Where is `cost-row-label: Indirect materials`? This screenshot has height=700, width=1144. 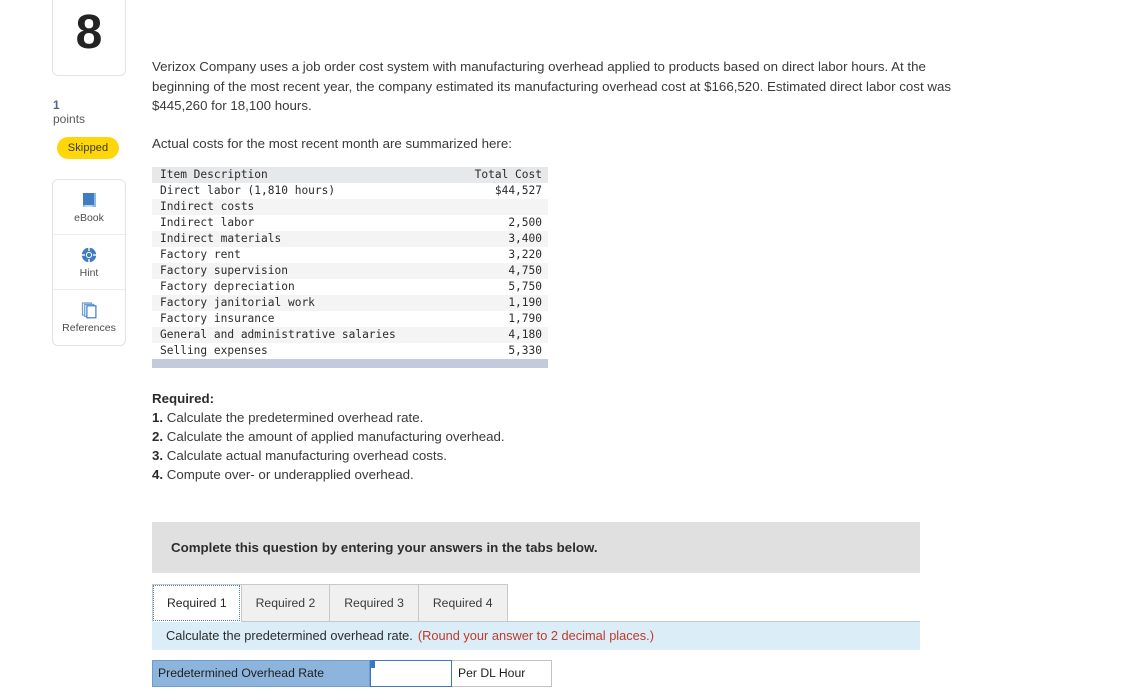
cost-row-label: Indirect materials is located at coordinates (302, 238).